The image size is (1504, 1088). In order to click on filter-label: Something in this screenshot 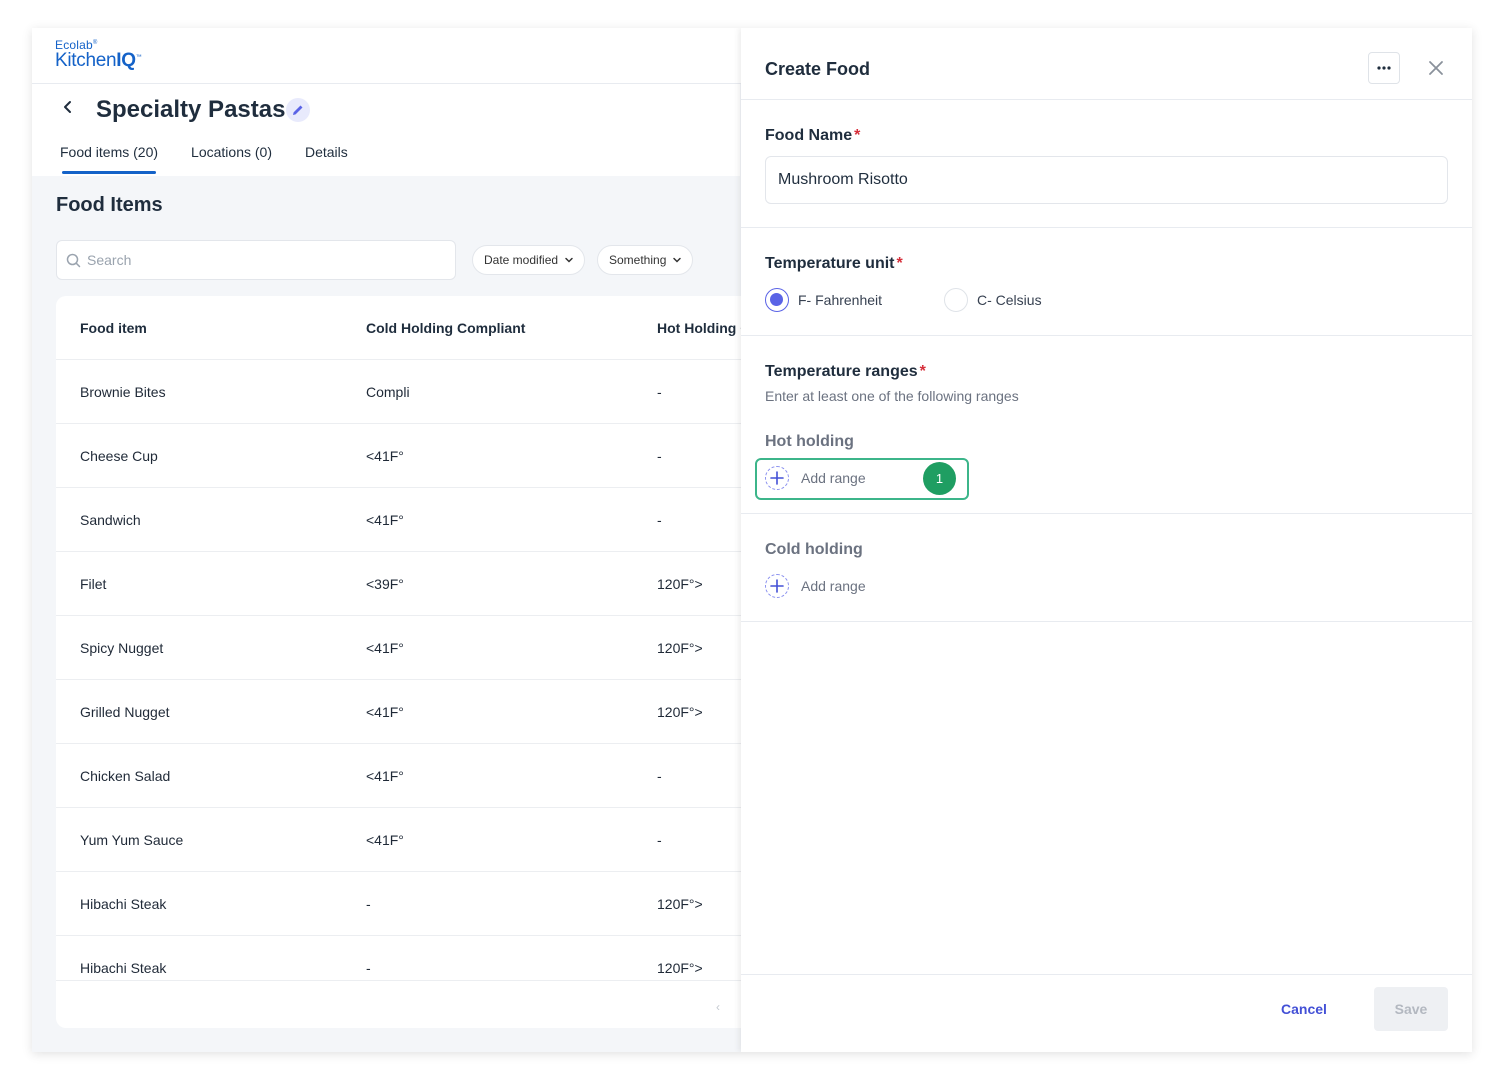, I will do `click(638, 260)`.